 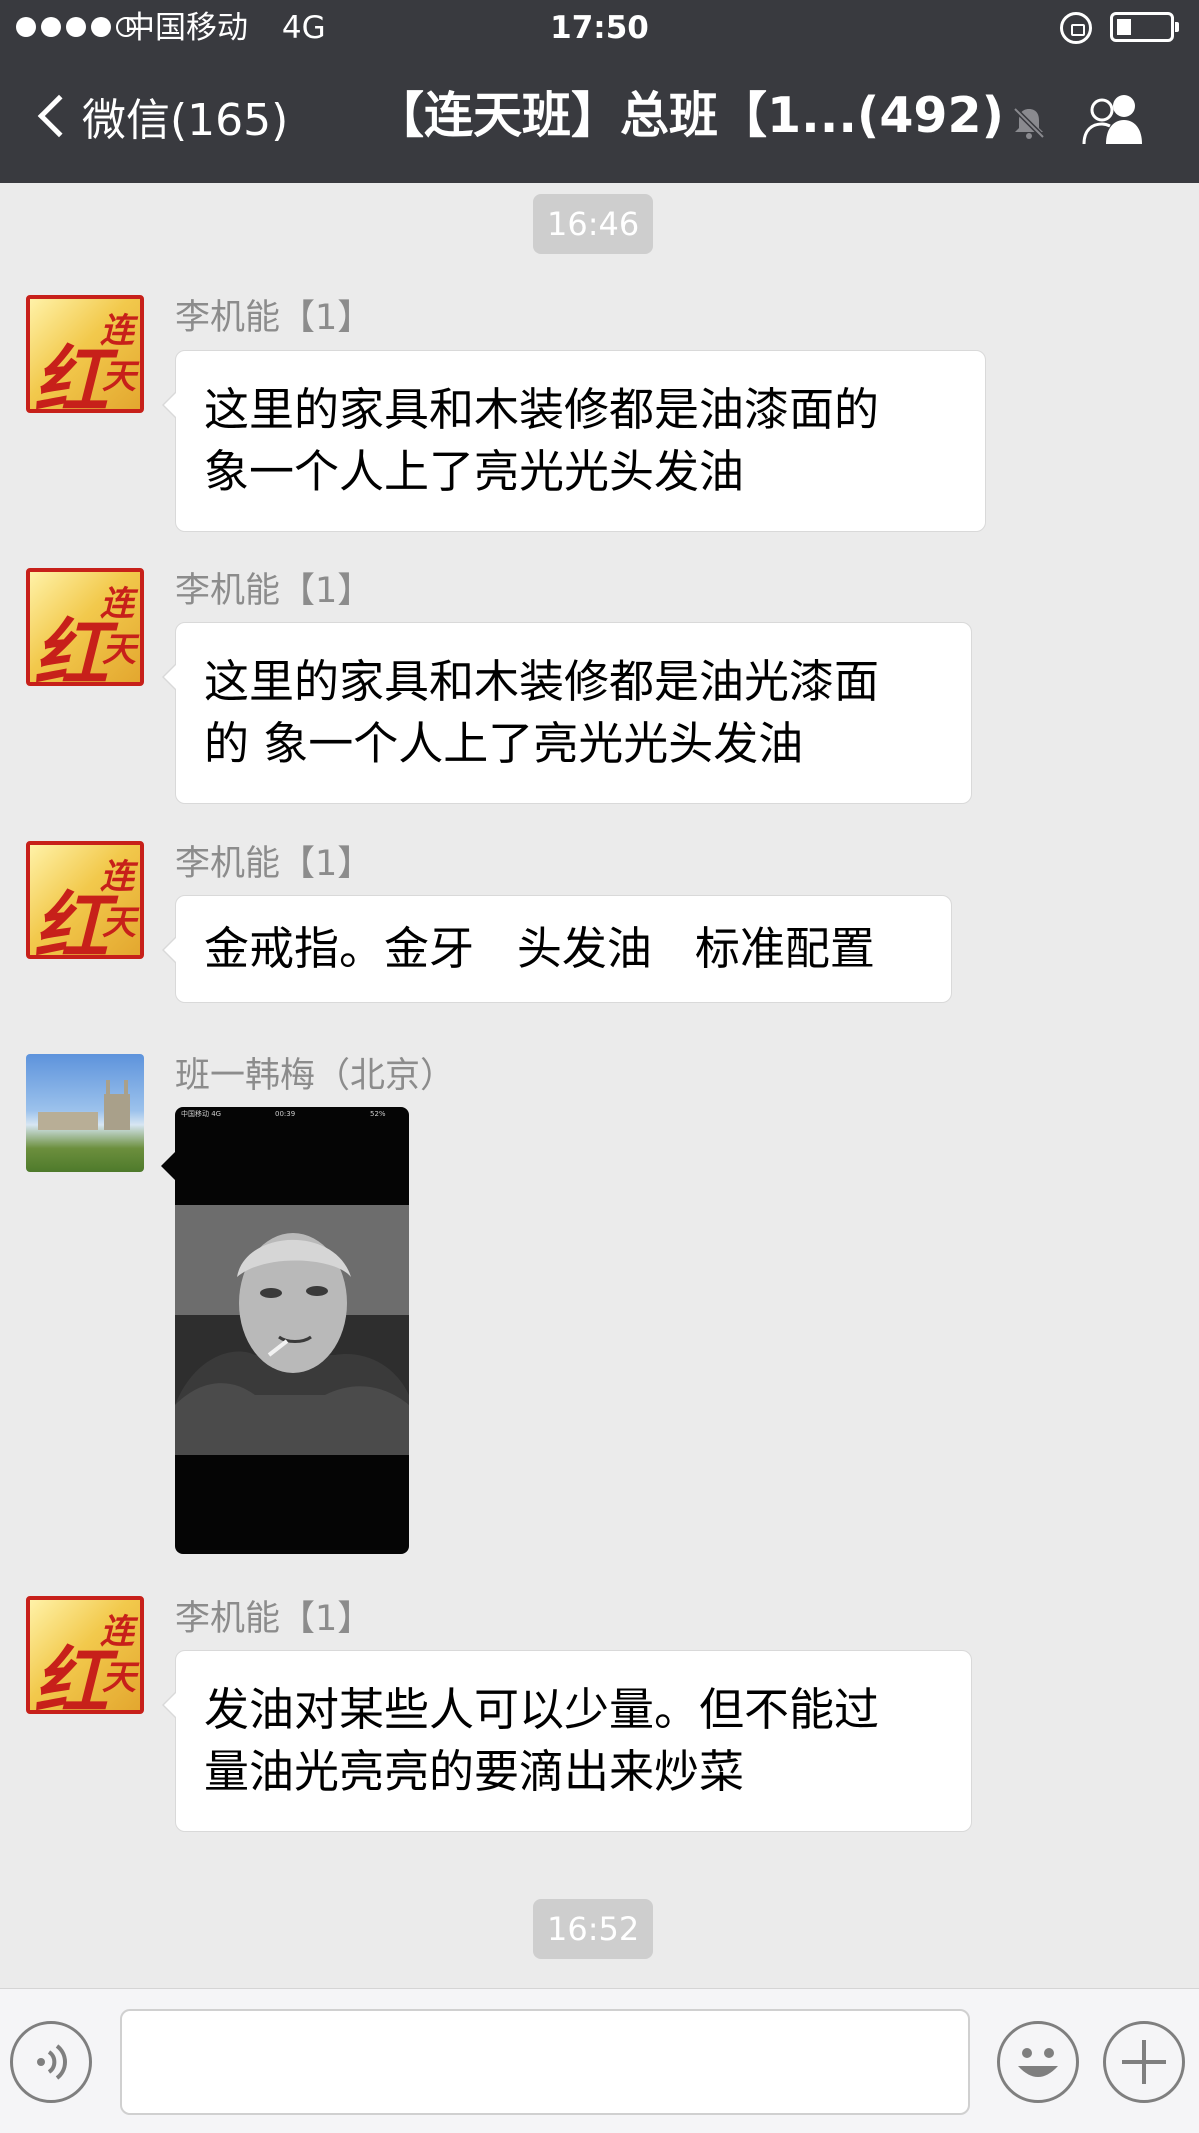 I want to click on top-bar: 中国移动 4G 17:50 微信(165) 【连天班】总班【1...(492), so click(x=599, y=91).